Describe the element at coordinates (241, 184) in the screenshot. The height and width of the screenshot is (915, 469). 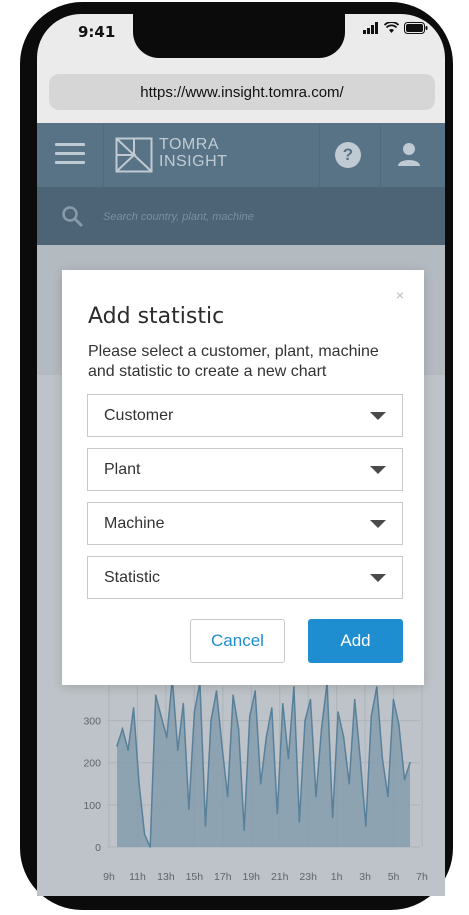
I see `modal-backdrop-top` at that location.